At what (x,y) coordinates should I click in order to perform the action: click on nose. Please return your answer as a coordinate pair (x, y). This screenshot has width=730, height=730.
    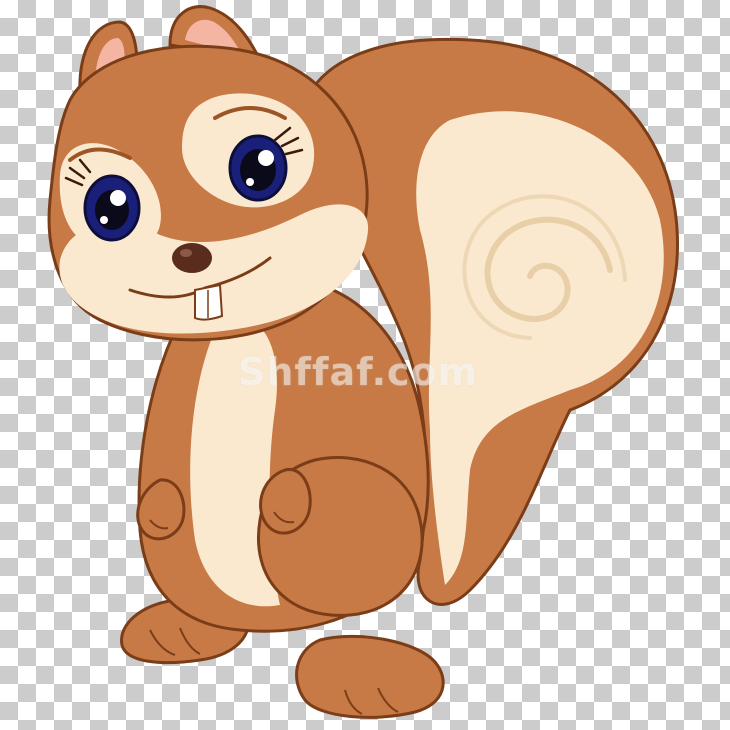
    Looking at the image, I should click on (192, 258).